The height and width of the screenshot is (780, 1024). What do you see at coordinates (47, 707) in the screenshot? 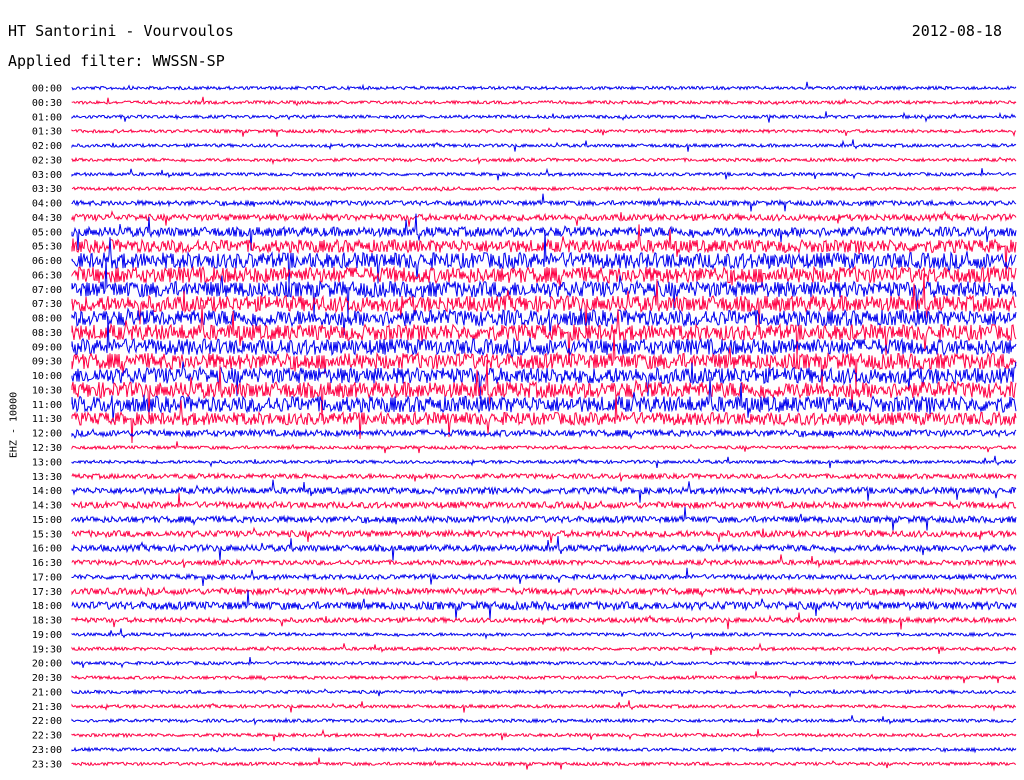
I see `time-tick-label: 21:30` at bounding box center [47, 707].